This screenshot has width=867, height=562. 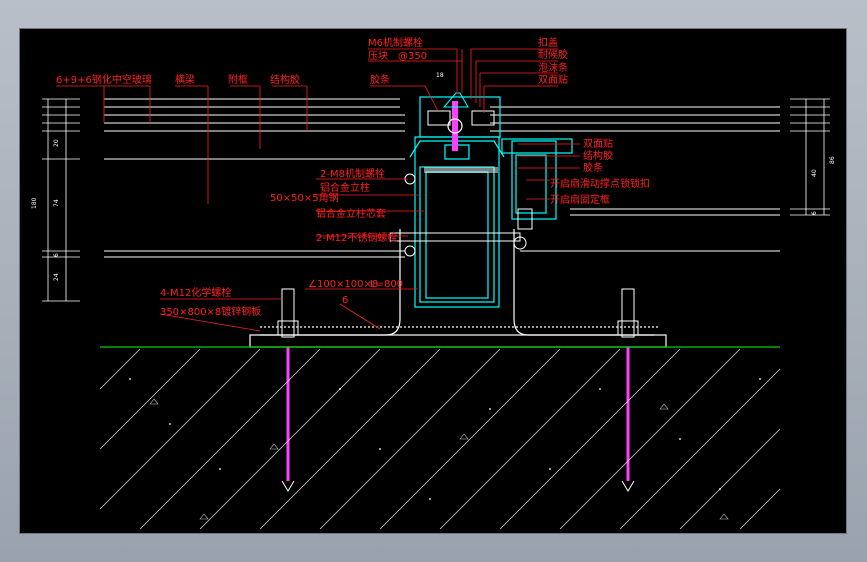 What do you see at coordinates (56, 255) in the screenshot?
I see `dim-left-6: 6` at bounding box center [56, 255].